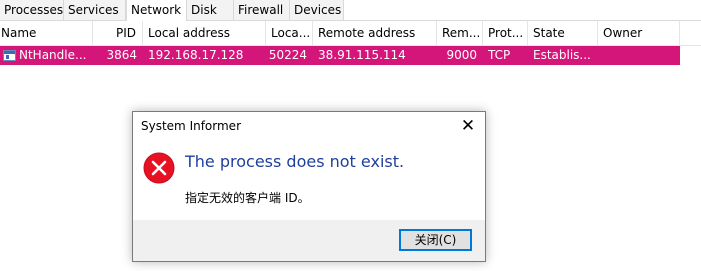 The width and height of the screenshot is (701, 271). I want to click on tab-devices: Devices, so click(317, 10).